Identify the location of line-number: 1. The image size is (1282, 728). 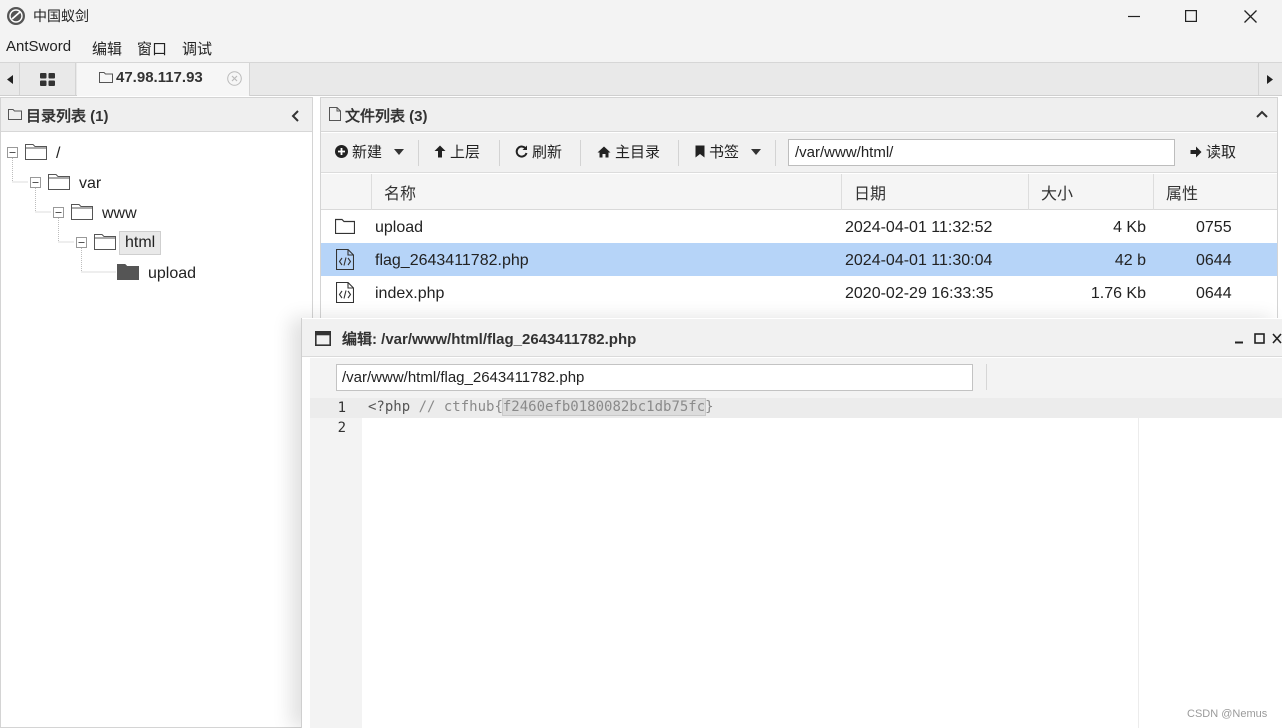
(341, 408).